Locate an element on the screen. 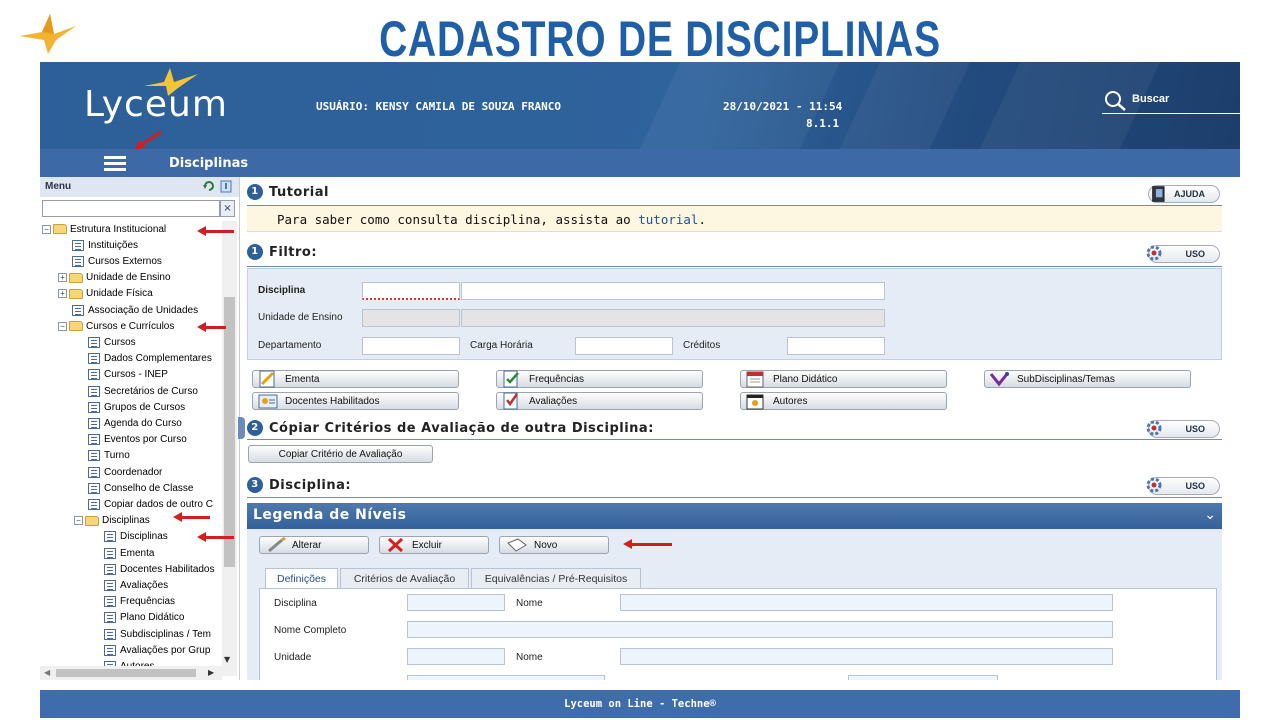 This screenshot has width=1280, height=720. menu-clear-button: × is located at coordinates (227, 208).